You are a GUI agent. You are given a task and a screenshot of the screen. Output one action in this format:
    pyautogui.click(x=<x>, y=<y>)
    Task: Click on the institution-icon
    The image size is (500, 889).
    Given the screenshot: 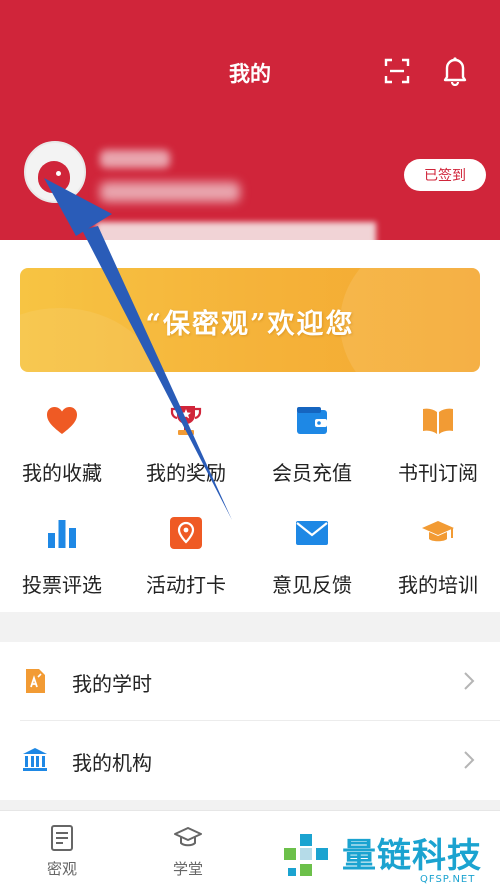 What is the action you would take?
    pyautogui.click(x=35, y=759)
    